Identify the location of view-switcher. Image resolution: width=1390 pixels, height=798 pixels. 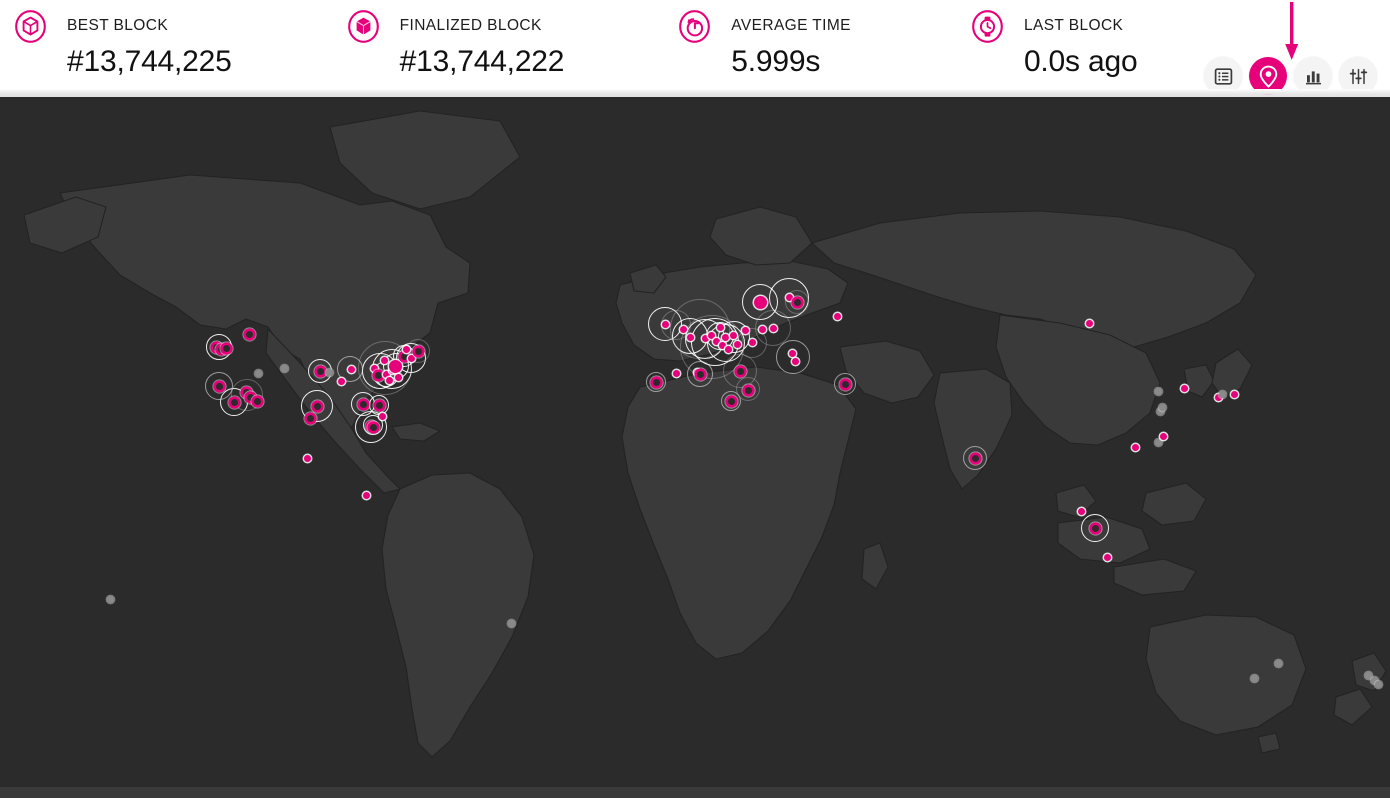
(1290, 76).